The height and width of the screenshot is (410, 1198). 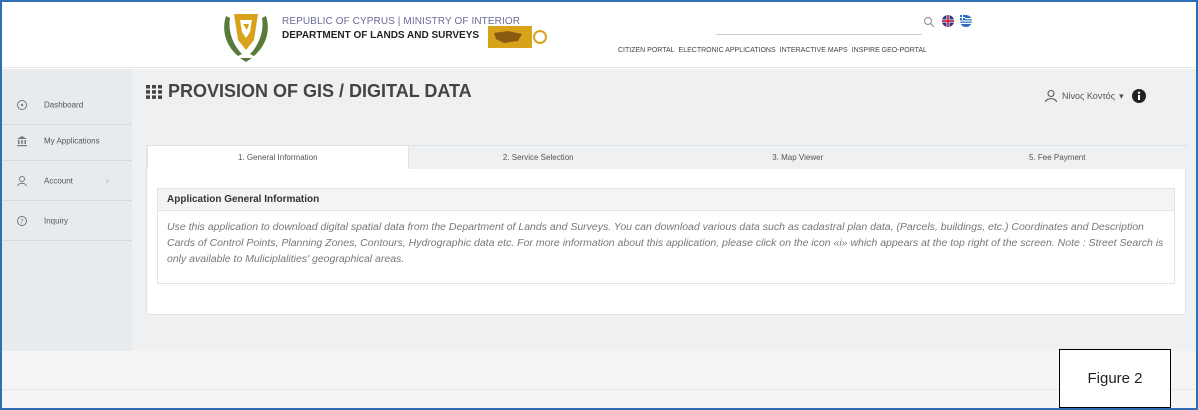 What do you see at coordinates (889, 50) in the screenshot?
I see `nav-inspire-geo-portal: INSPIRE GEO-PORTAL` at bounding box center [889, 50].